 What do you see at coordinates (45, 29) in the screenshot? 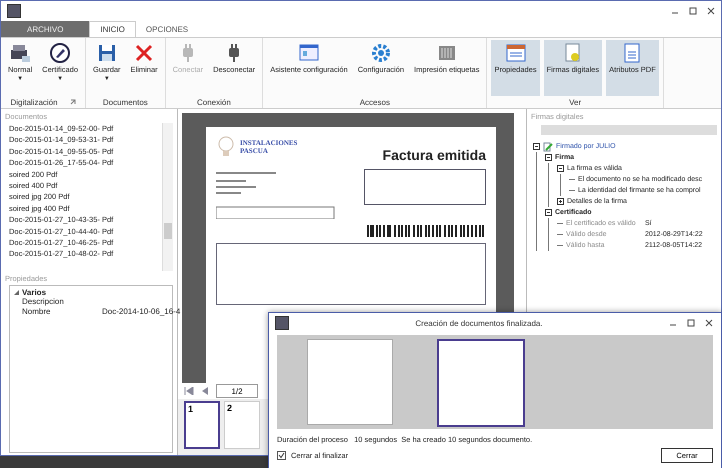
I see `file-menu-tab: ARCHIVO` at bounding box center [45, 29].